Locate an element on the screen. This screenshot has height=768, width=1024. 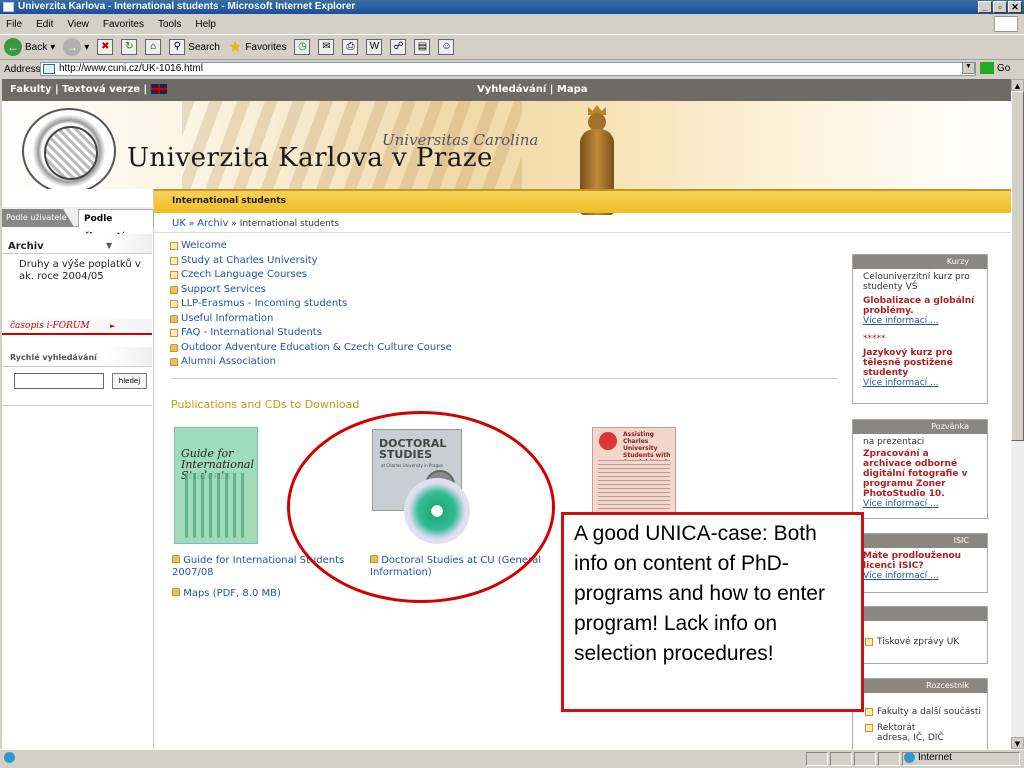
close-button: ✕ is located at coordinates (1015, 7).